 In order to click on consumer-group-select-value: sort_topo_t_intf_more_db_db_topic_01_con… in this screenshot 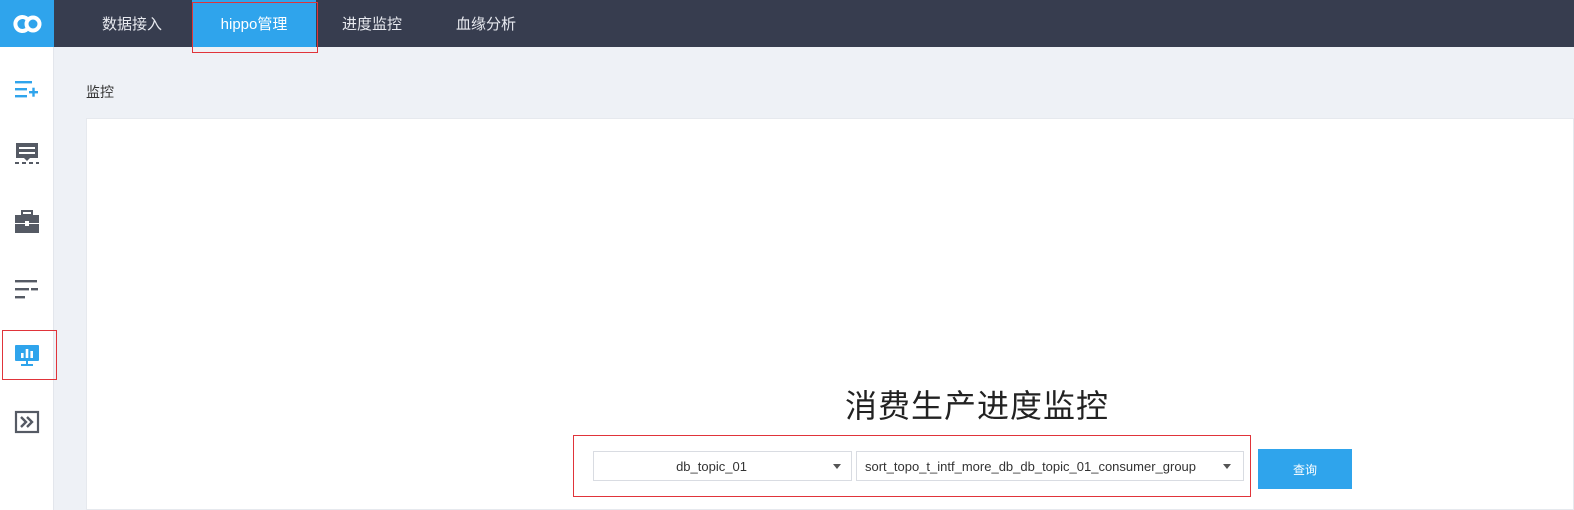, I will do `click(1031, 466)`.